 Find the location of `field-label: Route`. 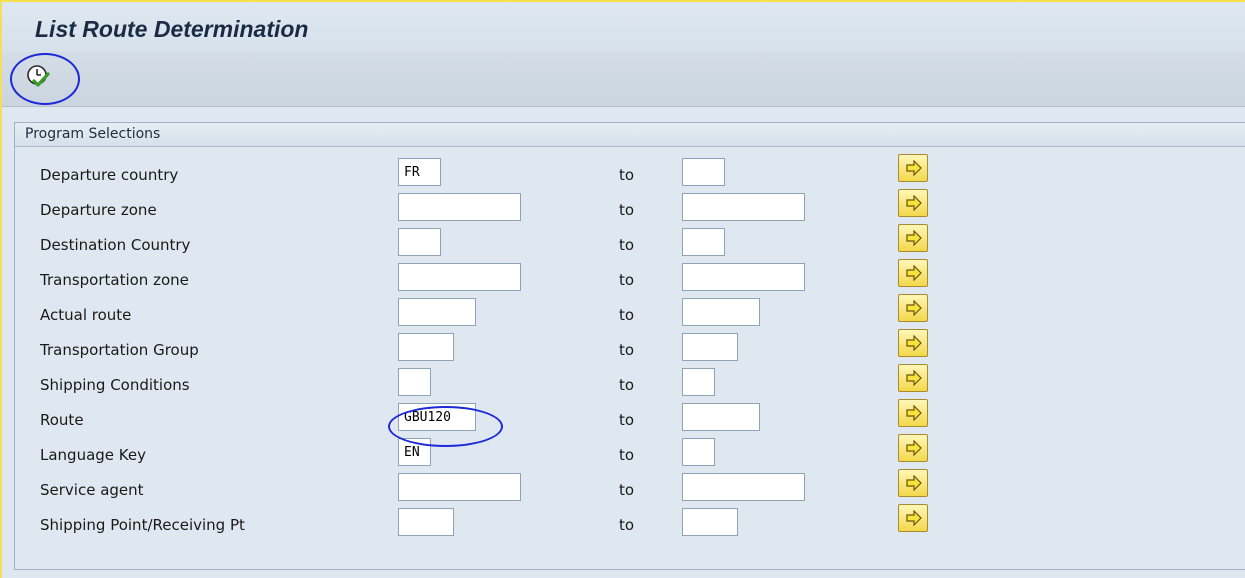

field-label: Route is located at coordinates (62, 420).